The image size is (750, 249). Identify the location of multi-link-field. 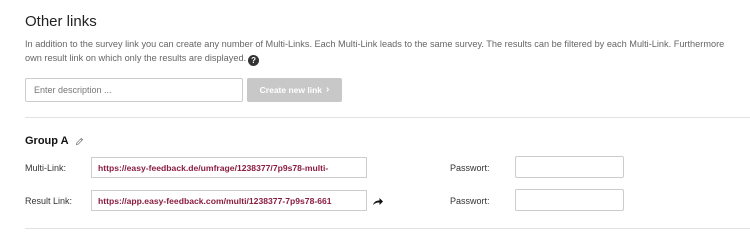
(229, 167).